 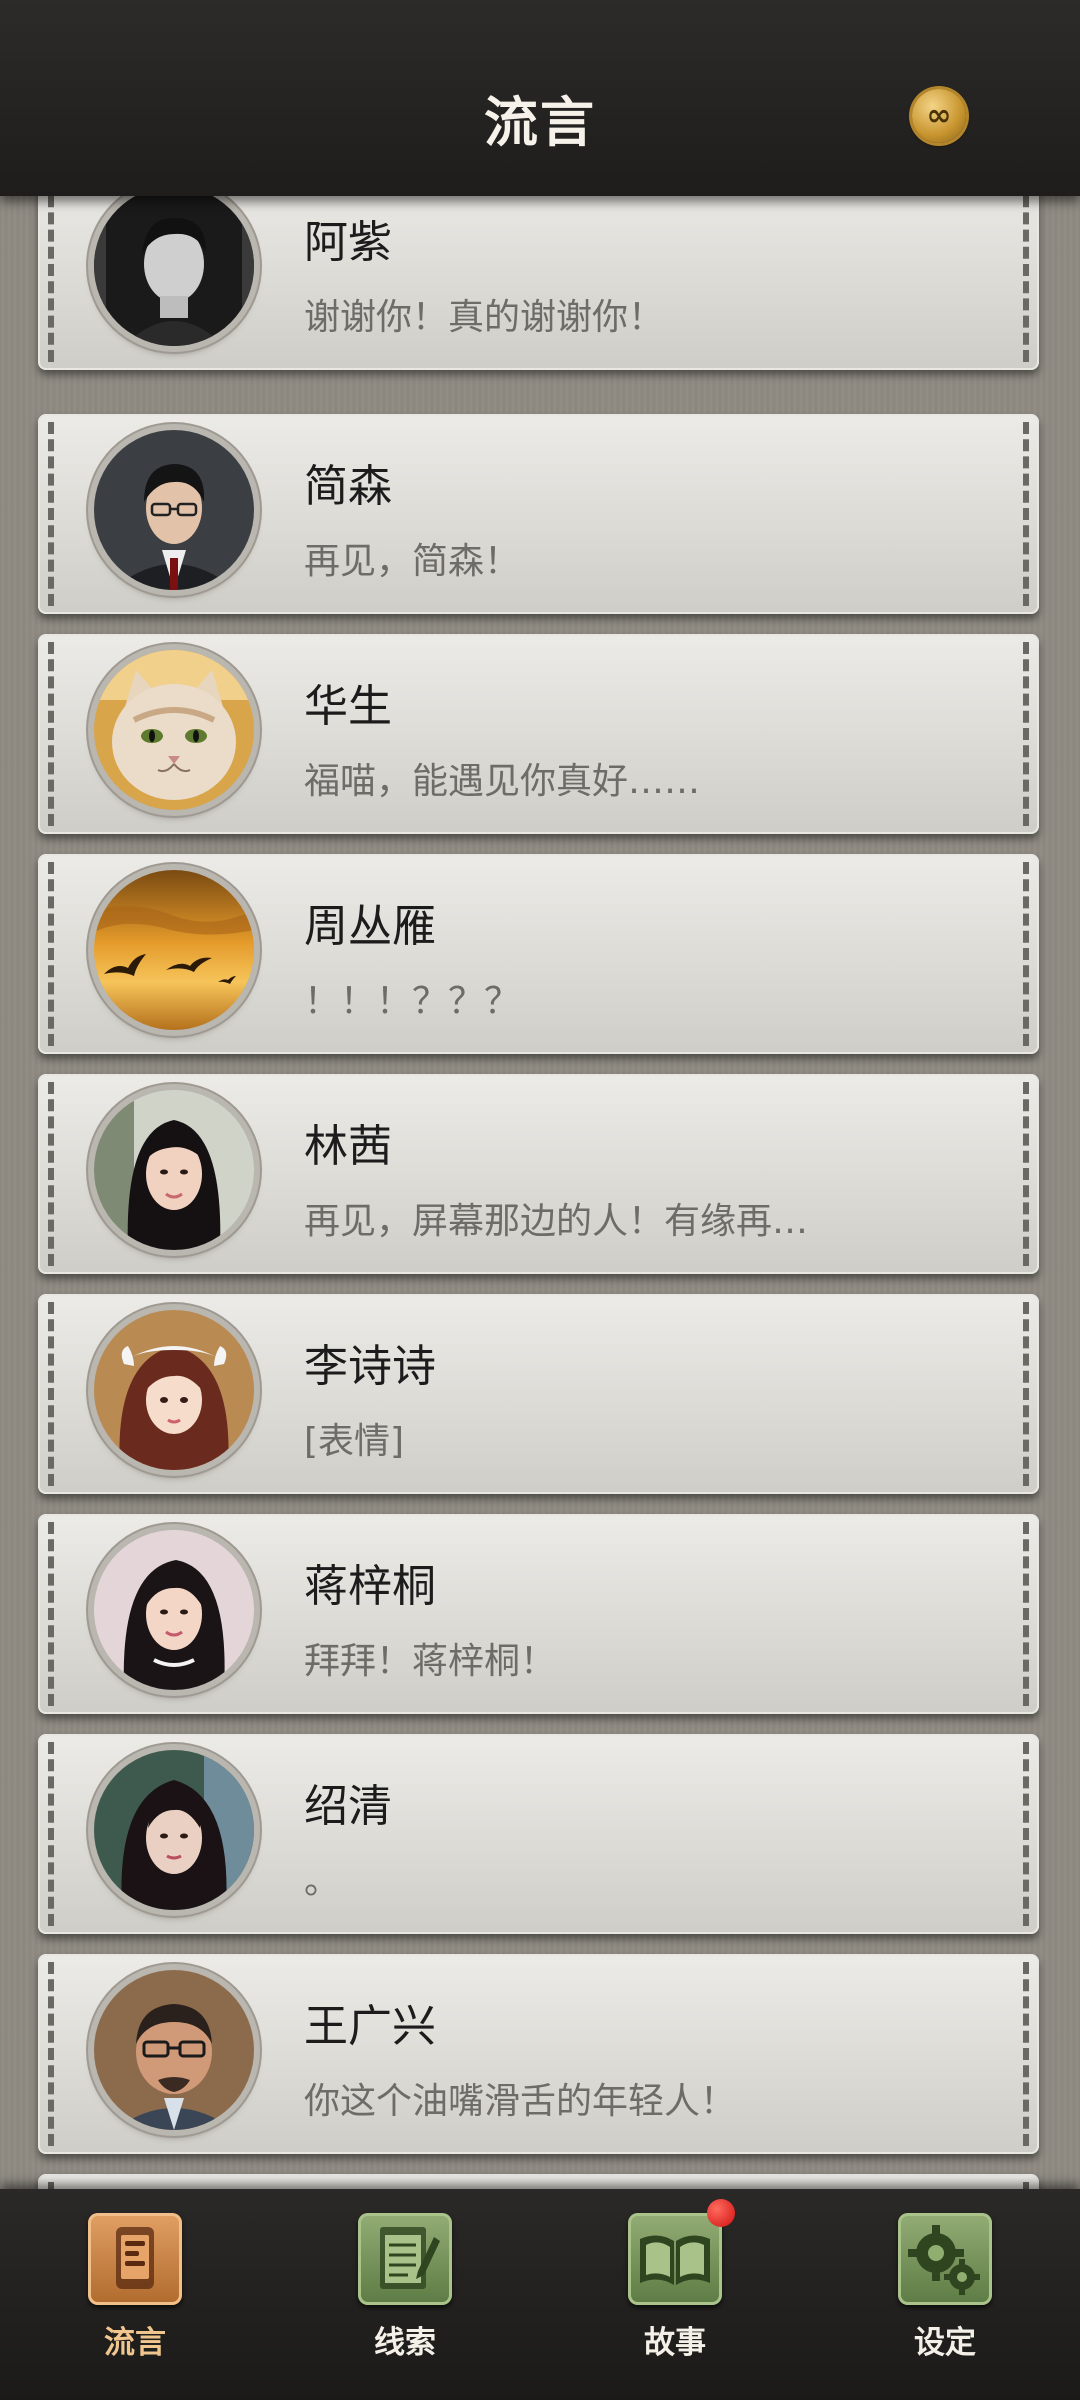 I want to click on sunset-birds-avatar, so click(x=174, y=950).